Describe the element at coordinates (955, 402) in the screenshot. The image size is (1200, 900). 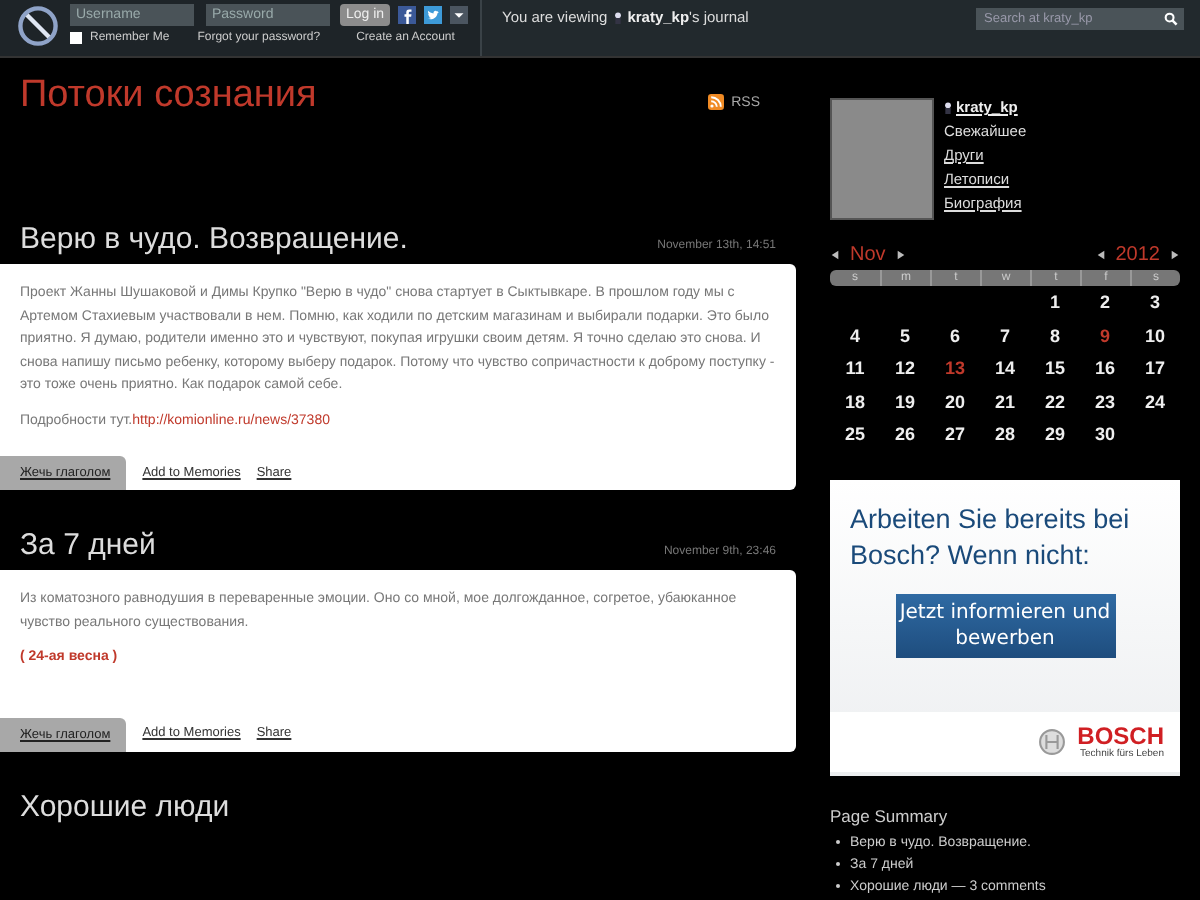
I see `calendar-day: 20` at that location.